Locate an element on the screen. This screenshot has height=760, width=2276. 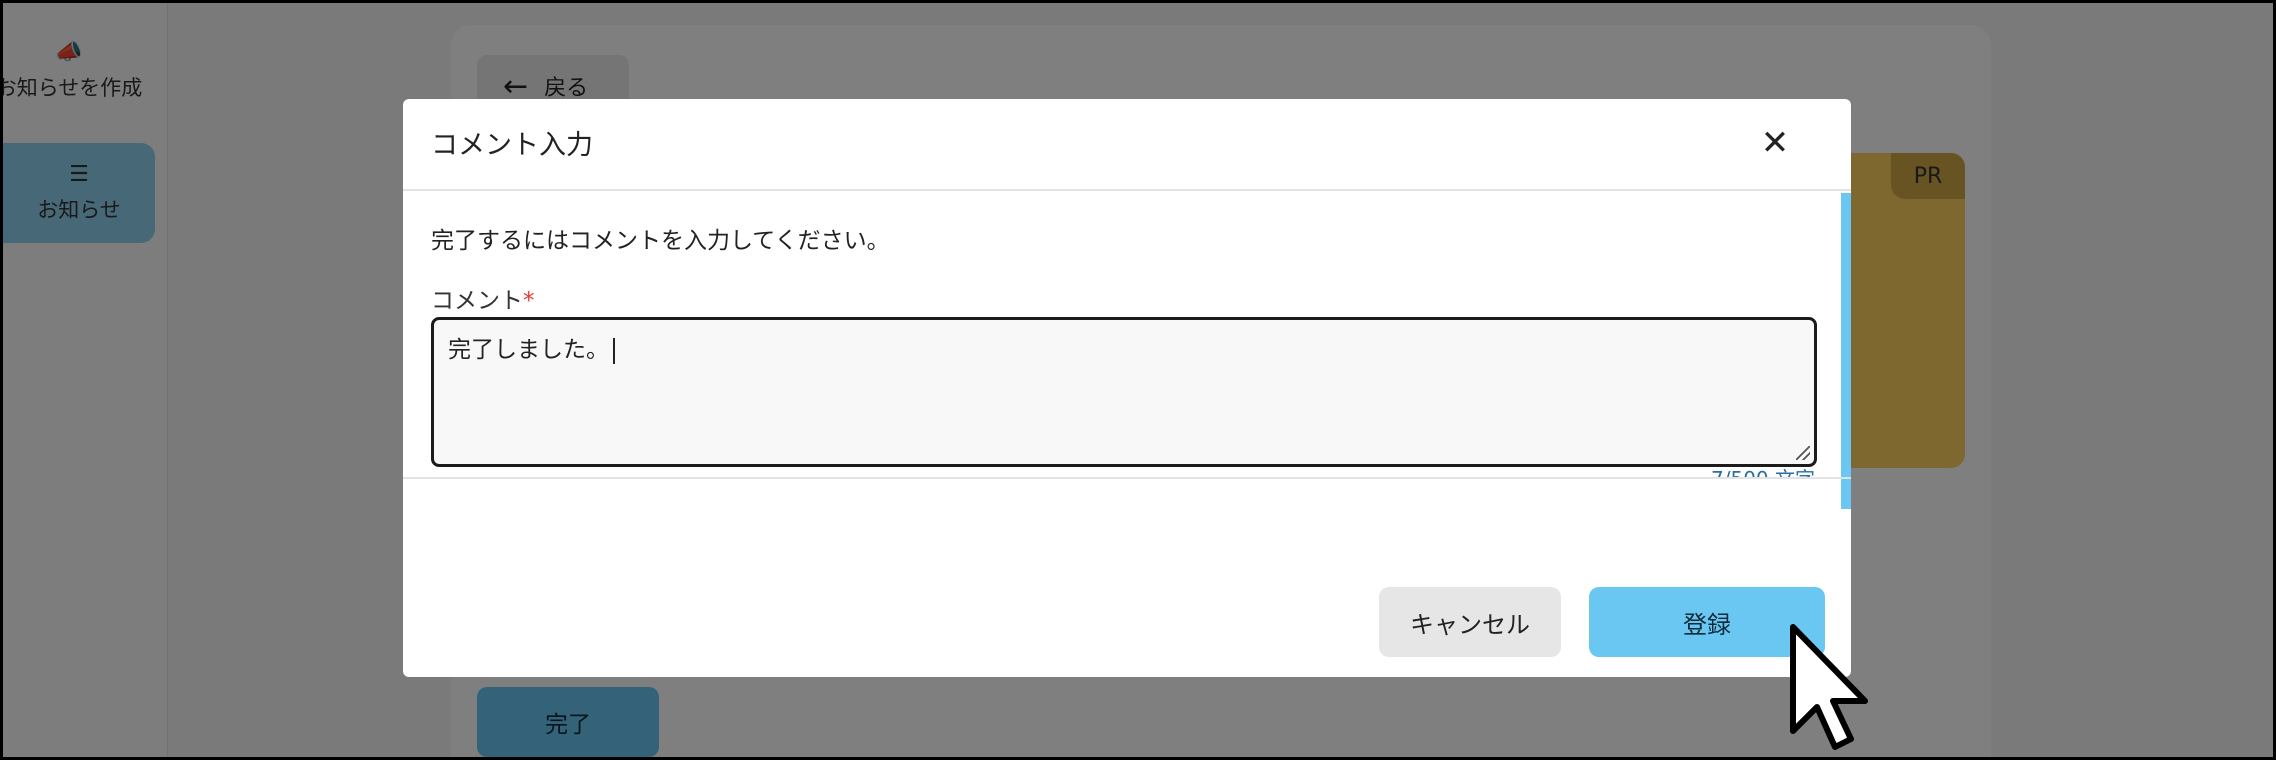
dialog-instruction: 完了するにはコメントを入力してください。 is located at coordinates (660, 241).